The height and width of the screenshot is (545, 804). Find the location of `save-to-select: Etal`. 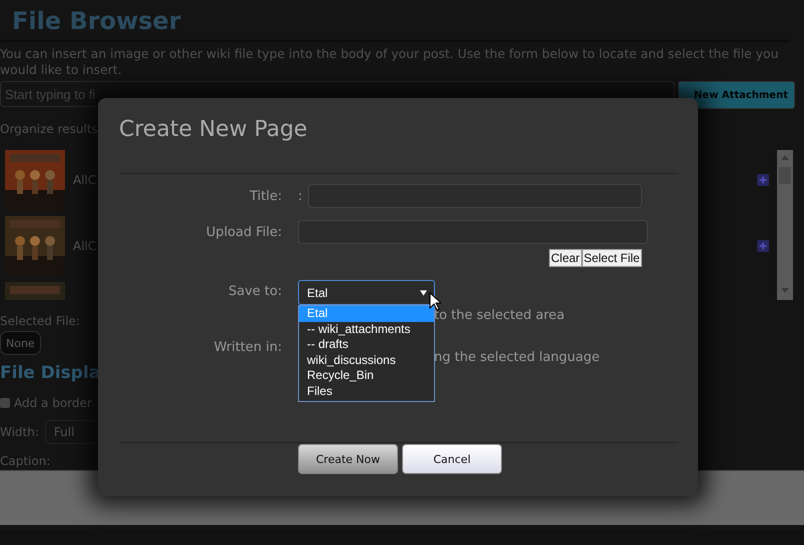

save-to-select: Etal is located at coordinates (366, 292).